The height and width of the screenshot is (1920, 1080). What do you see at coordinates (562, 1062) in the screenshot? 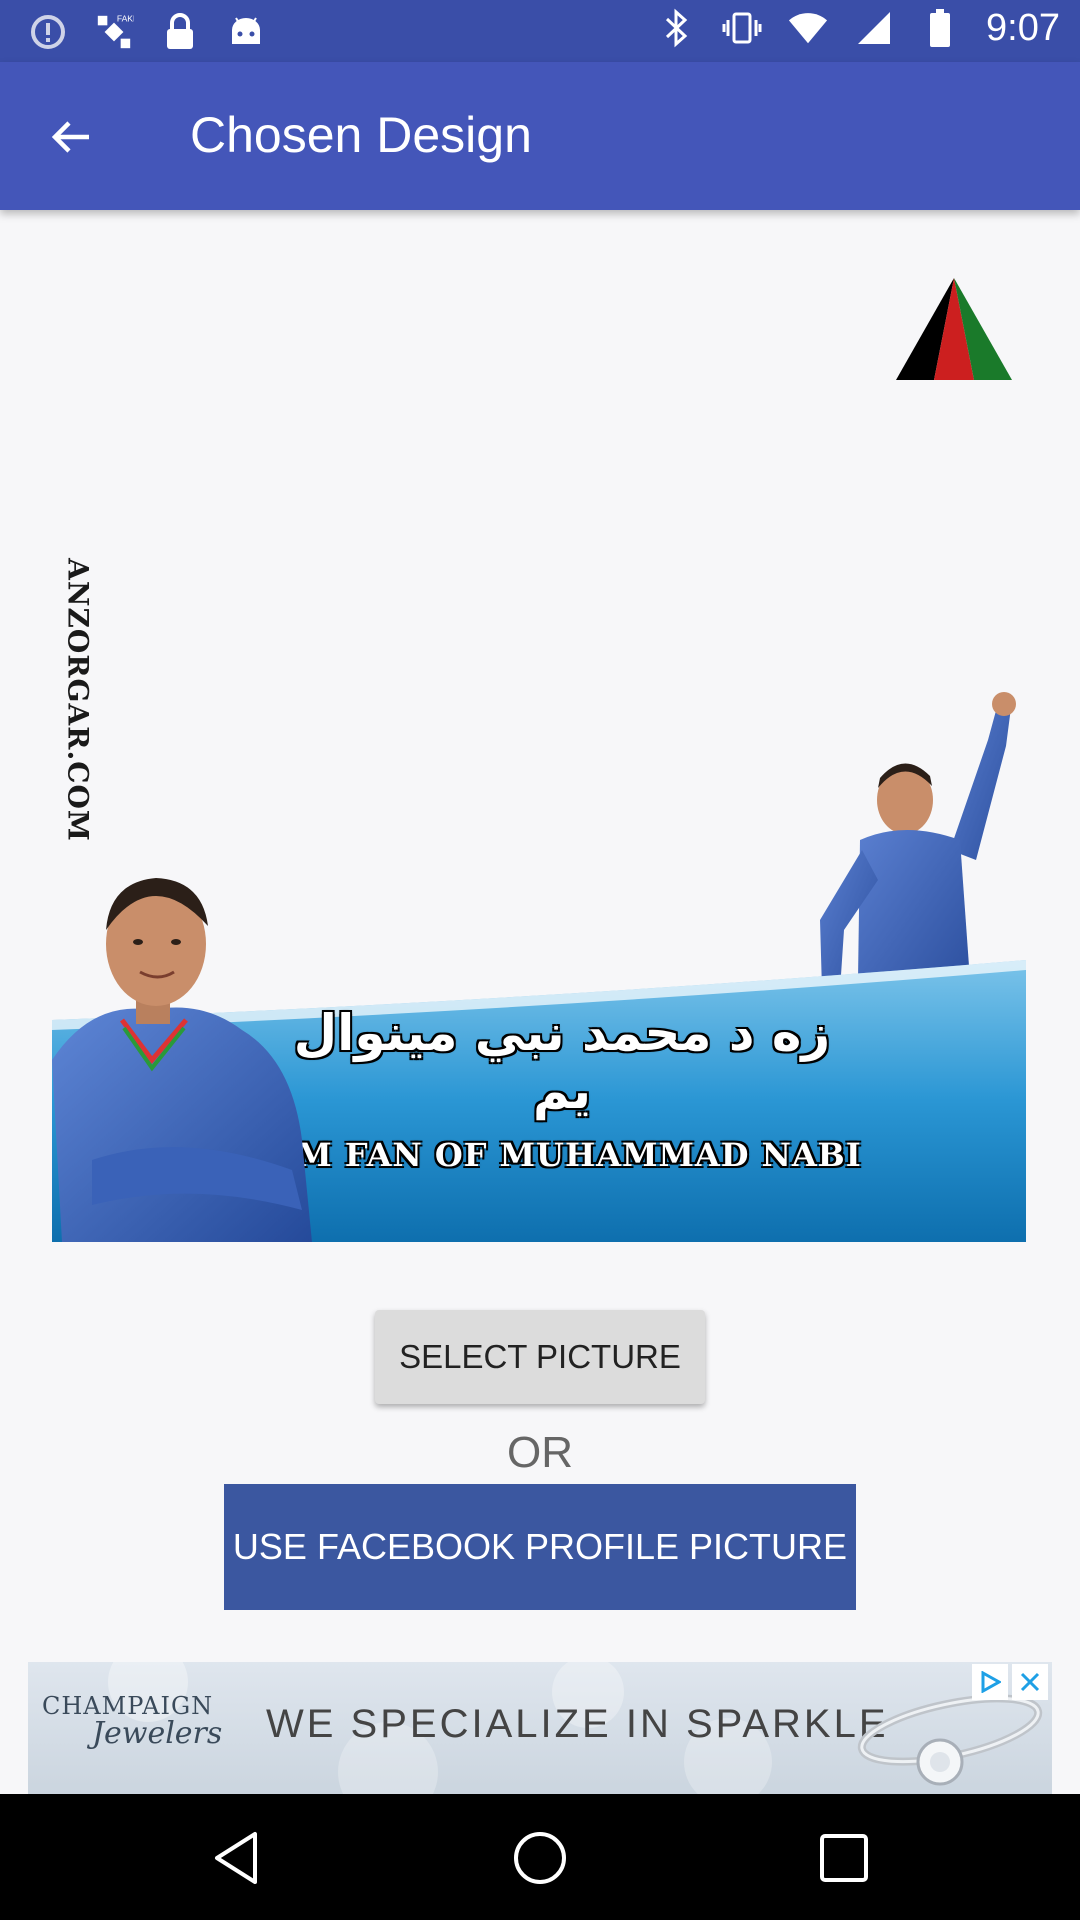
I see `urdu-slogan: زه د محمد نبي مينوال يم` at bounding box center [562, 1062].